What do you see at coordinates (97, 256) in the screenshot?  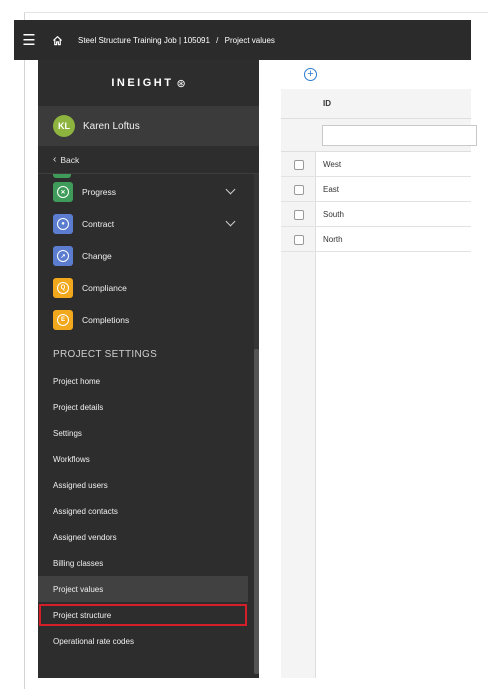 I see `module-label: Change` at bounding box center [97, 256].